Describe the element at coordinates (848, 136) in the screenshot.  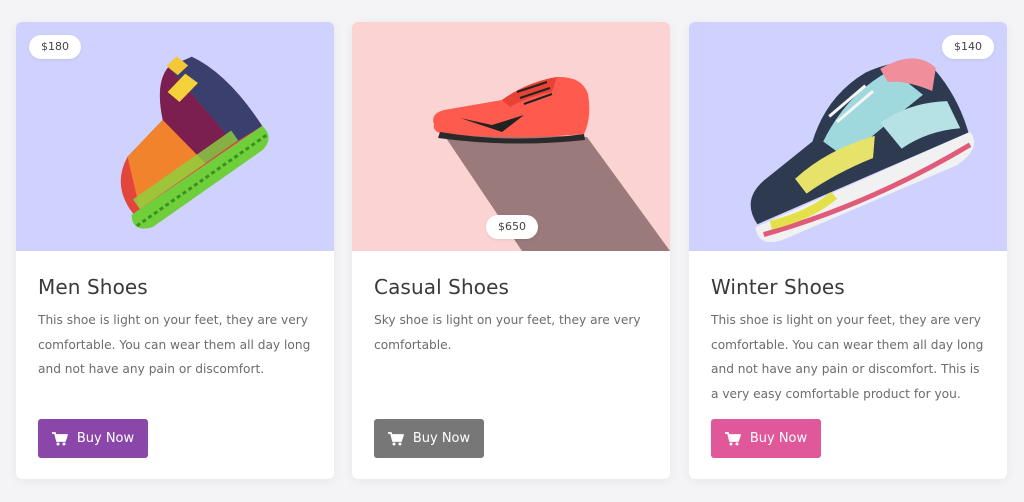
I see `product-image-winter-shoes: $140` at that location.